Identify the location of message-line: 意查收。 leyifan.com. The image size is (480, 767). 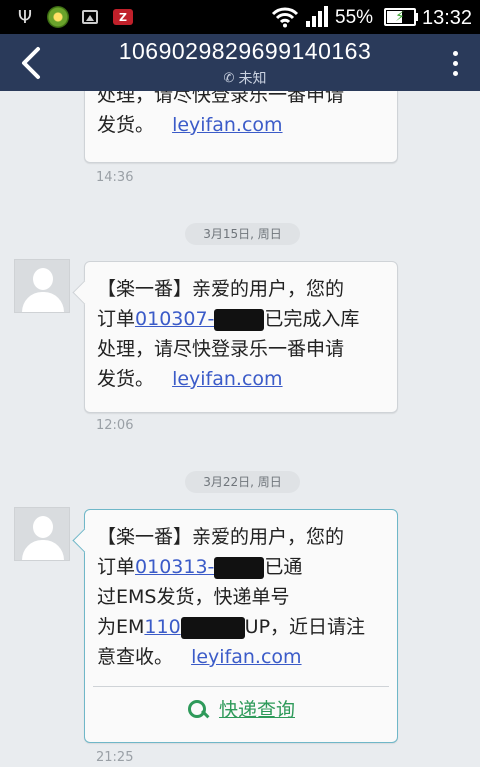
(199, 657).